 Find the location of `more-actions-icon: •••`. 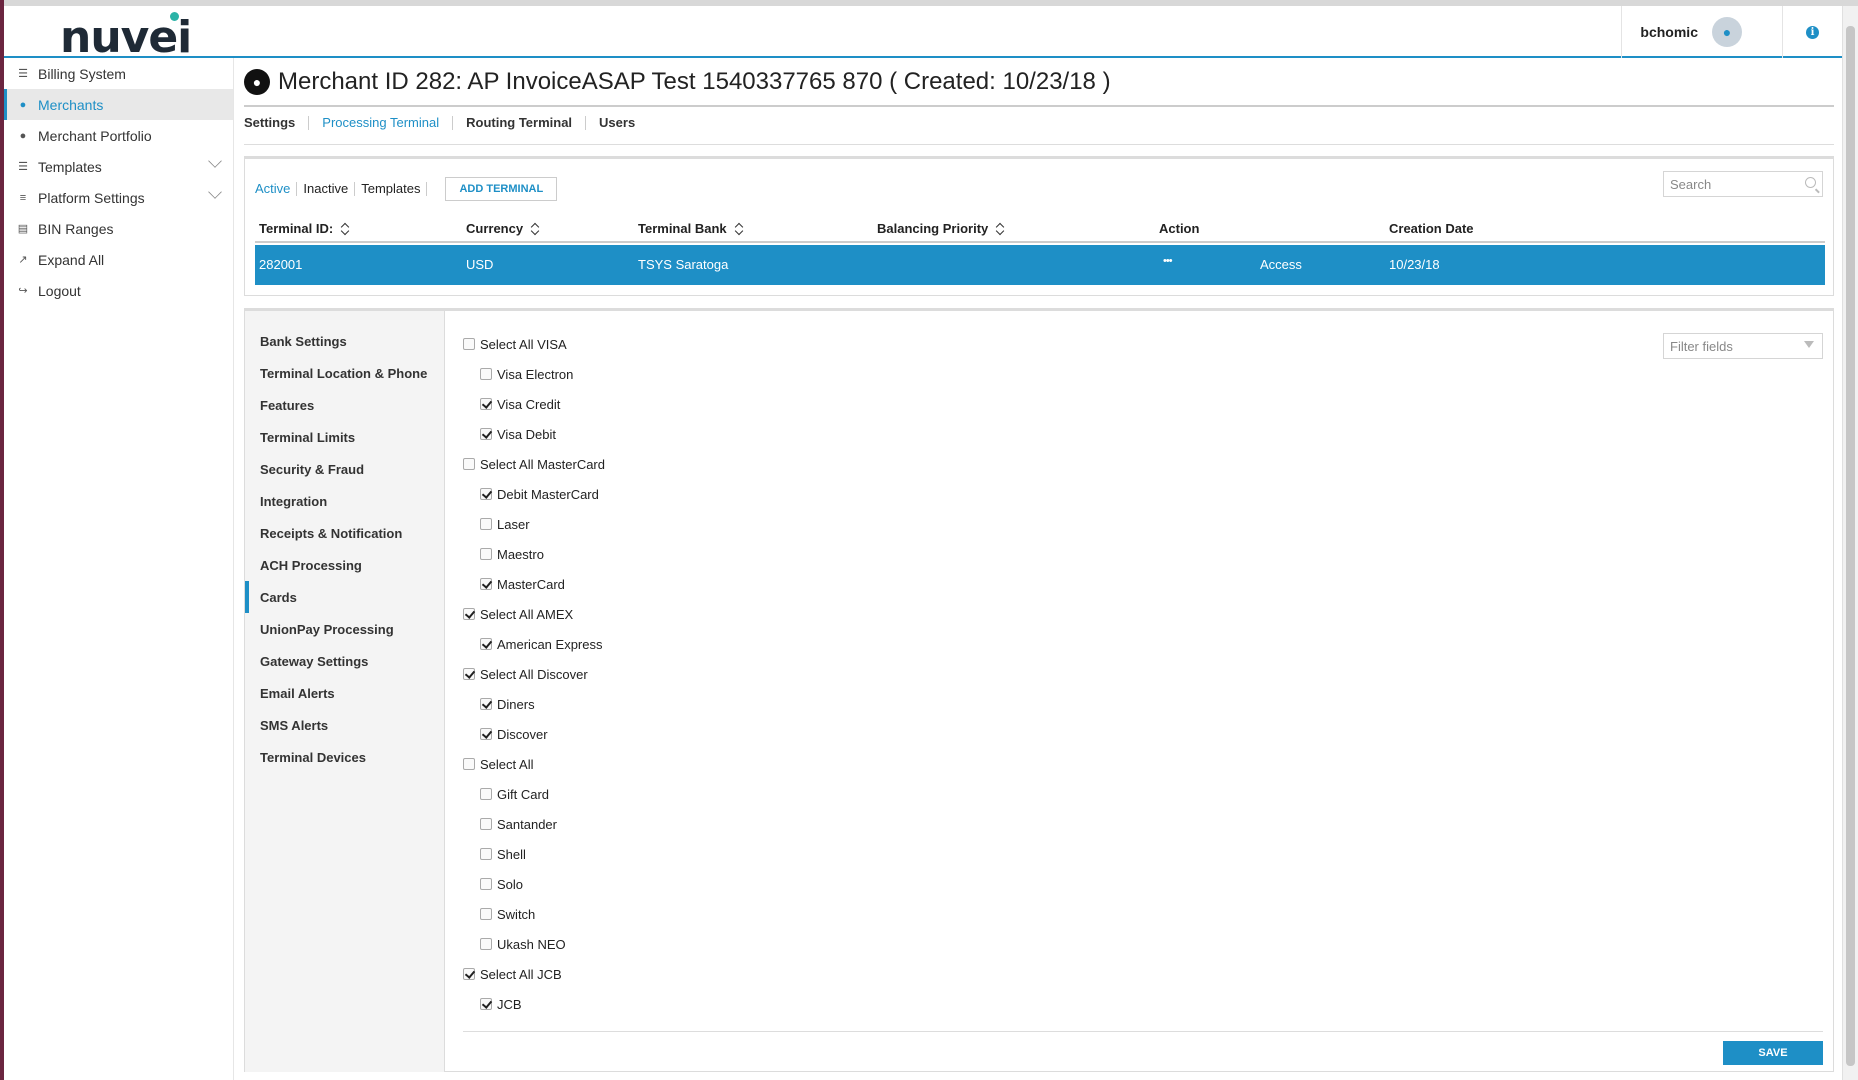

more-actions-icon: ••• is located at coordinates (1168, 261).